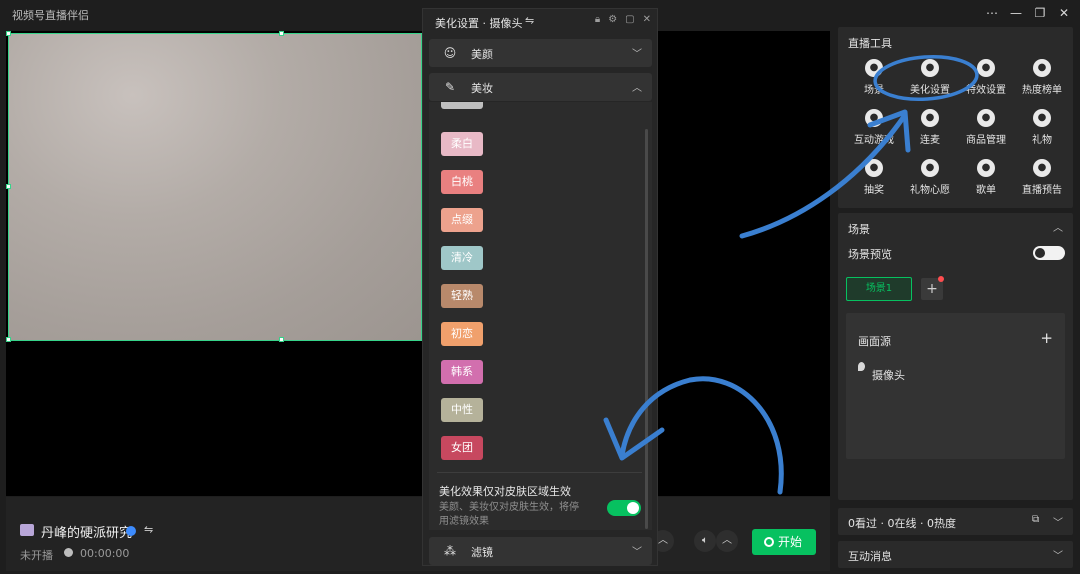 The width and height of the screenshot is (1080, 574). I want to click on speaker-icon: 🔈︎, so click(705, 541).